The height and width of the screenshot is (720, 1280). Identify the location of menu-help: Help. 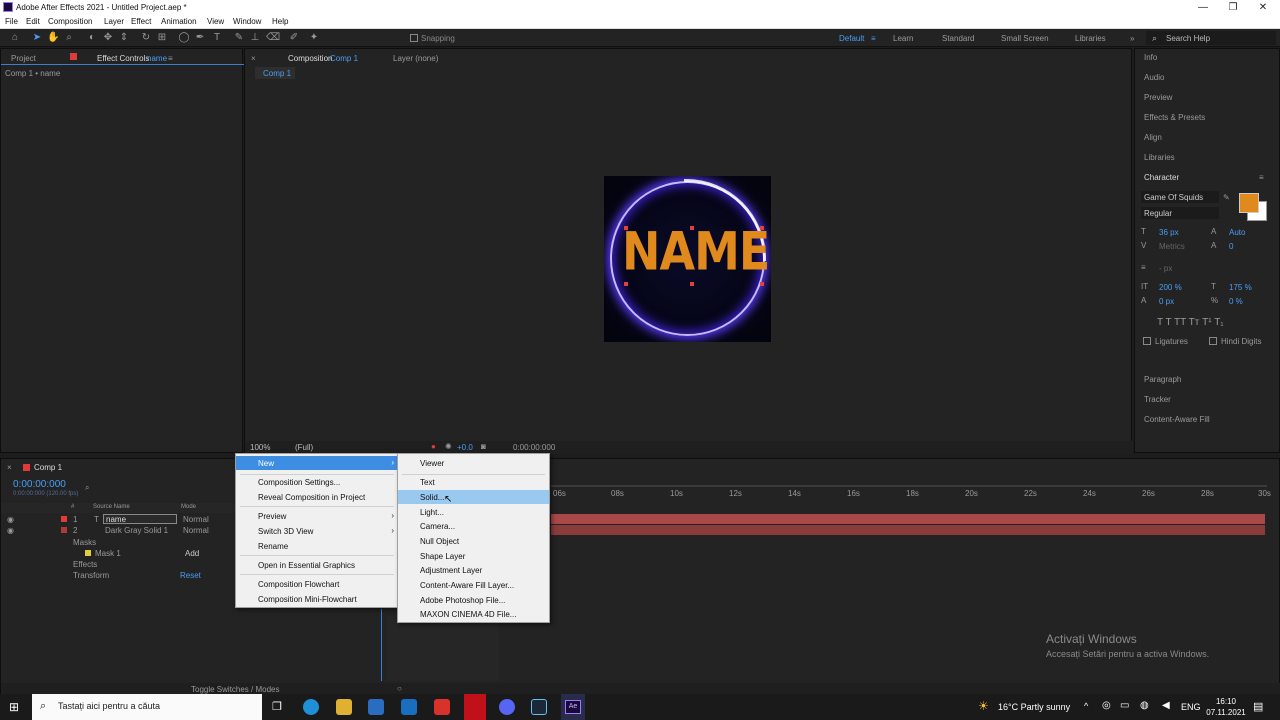
(280, 21).